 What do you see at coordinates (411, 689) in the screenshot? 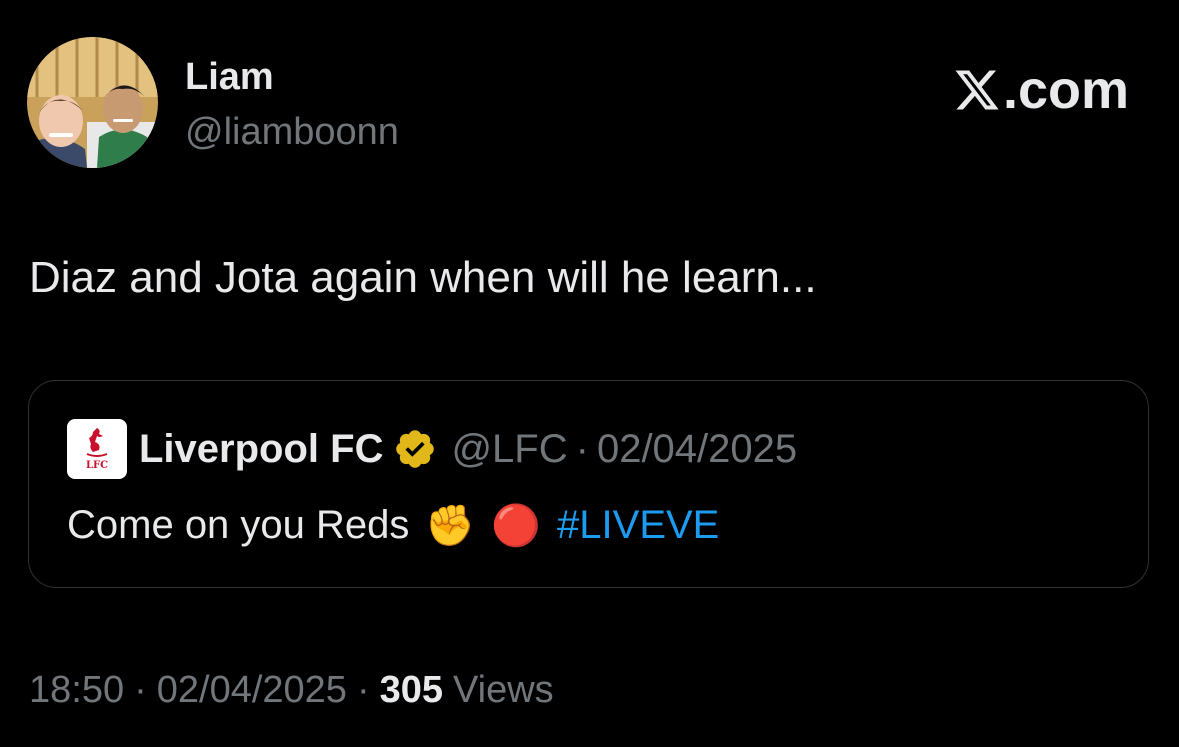
I see `views-count: 305` at bounding box center [411, 689].